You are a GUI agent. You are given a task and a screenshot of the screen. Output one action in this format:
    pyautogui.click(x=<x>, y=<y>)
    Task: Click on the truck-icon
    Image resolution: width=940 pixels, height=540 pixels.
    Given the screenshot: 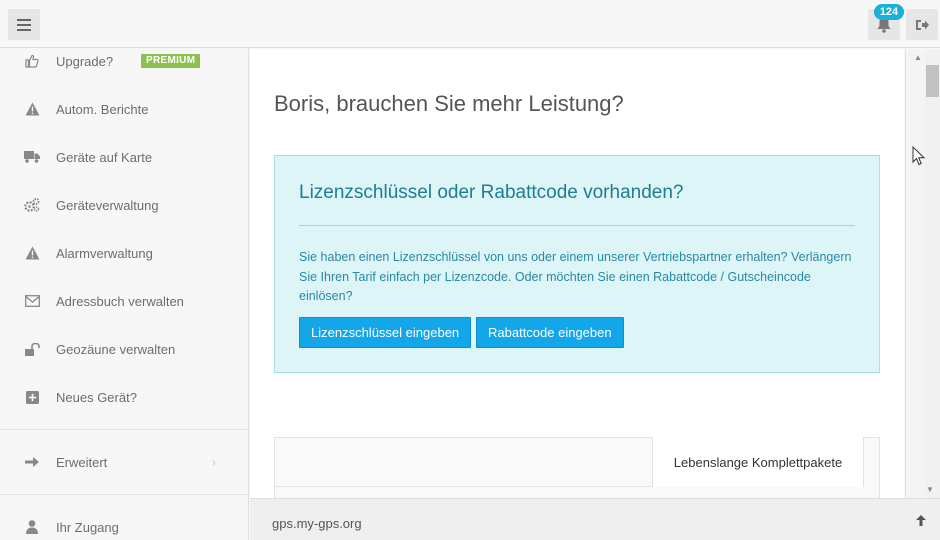 What is the action you would take?
    pyautogui.click(x=32, y=157)
    